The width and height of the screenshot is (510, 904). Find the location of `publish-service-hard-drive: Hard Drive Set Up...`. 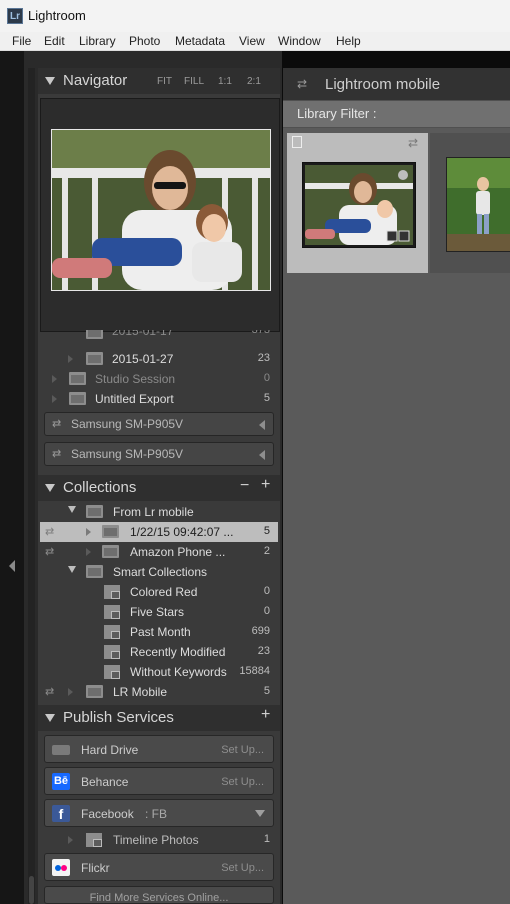

publish-service-hard-drive: Hard Drive Set Up... is located at coordinates (159, 749).